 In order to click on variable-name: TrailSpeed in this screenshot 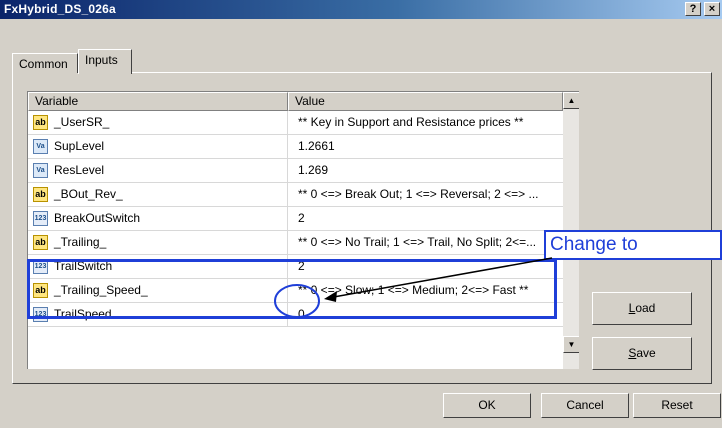, I will do `click(83, 314)`.